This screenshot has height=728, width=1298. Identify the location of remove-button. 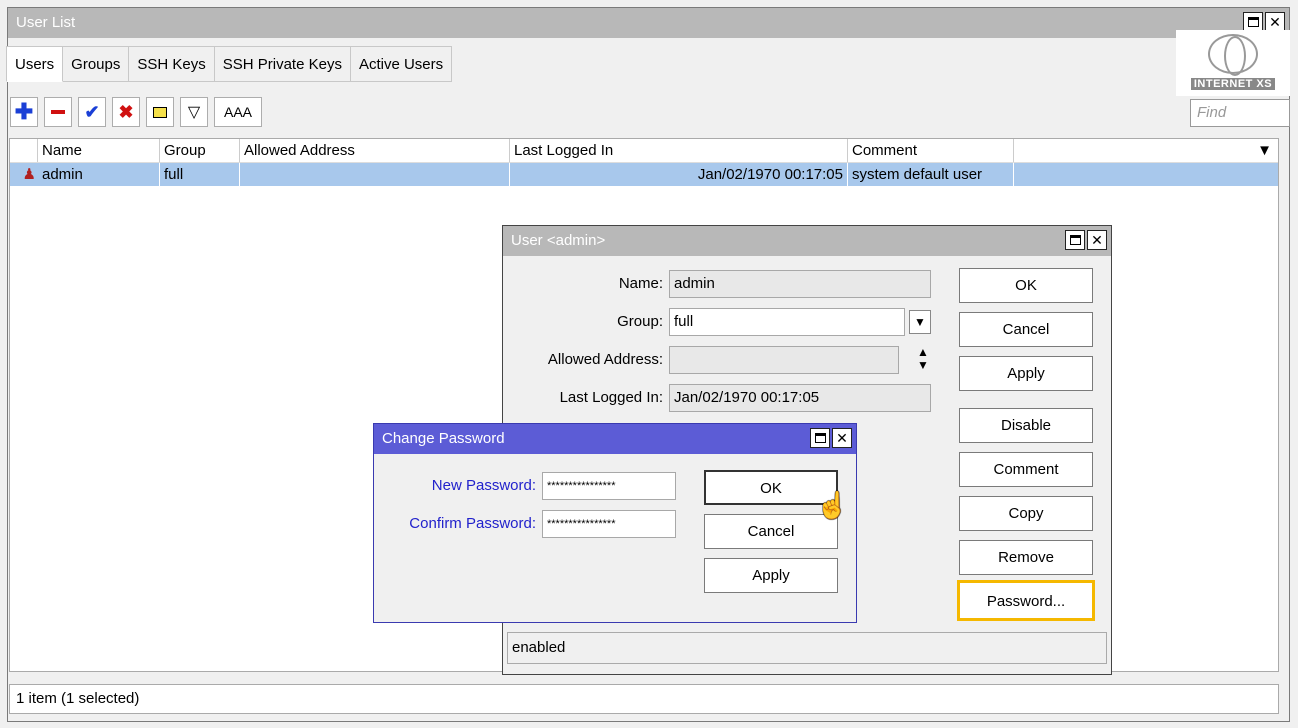
(58, 112).